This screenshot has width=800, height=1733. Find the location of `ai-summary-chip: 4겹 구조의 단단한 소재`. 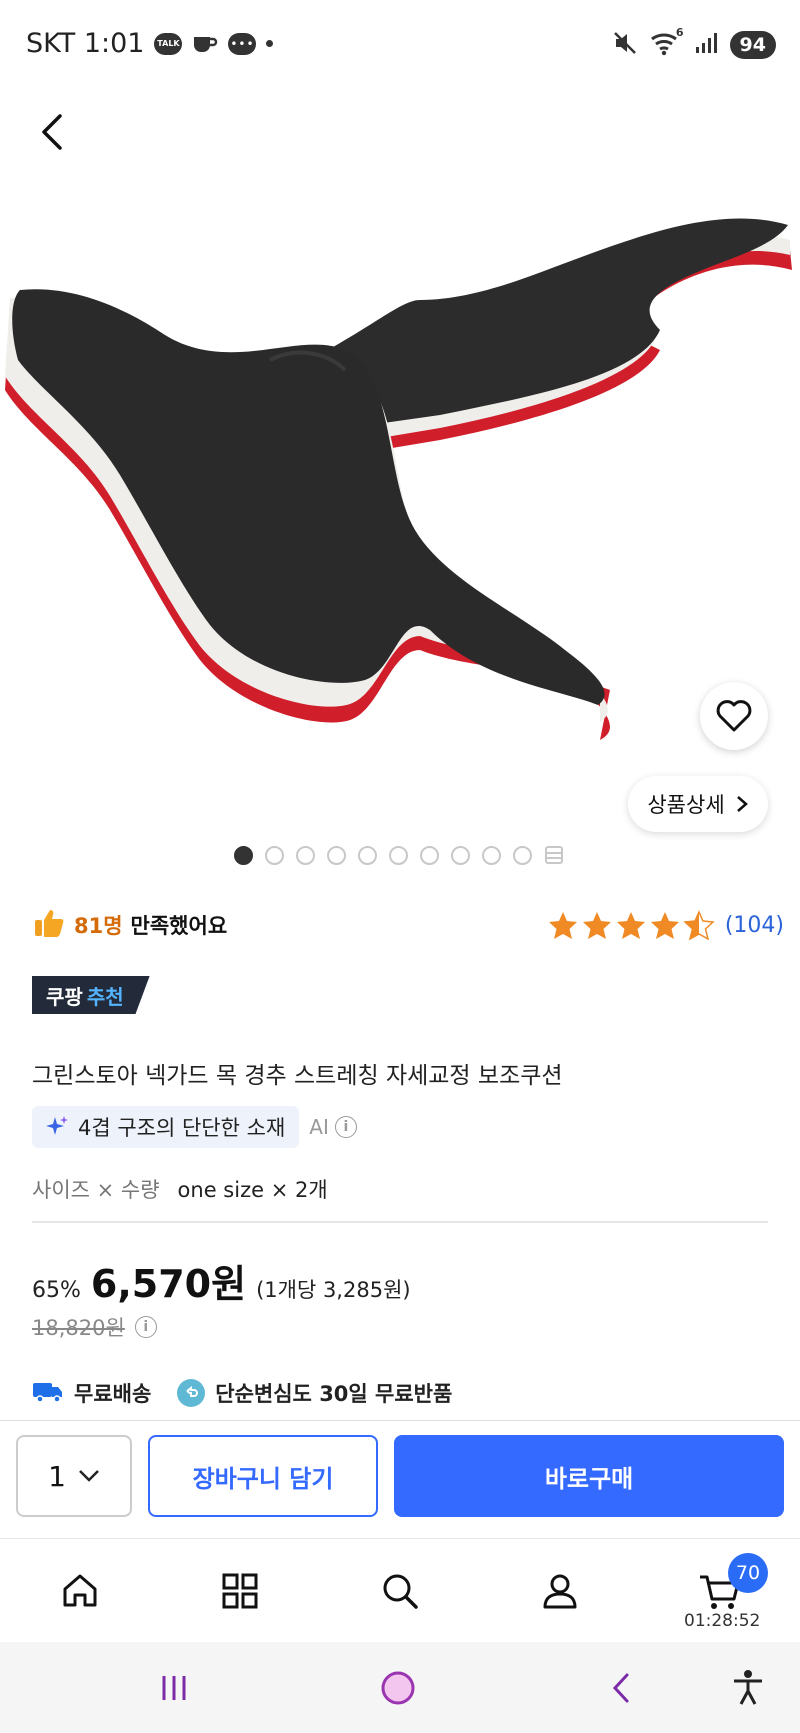

ai-summary-chip: 4겹 구조의 단단한 소재 is located at coordinates (166, 1127).